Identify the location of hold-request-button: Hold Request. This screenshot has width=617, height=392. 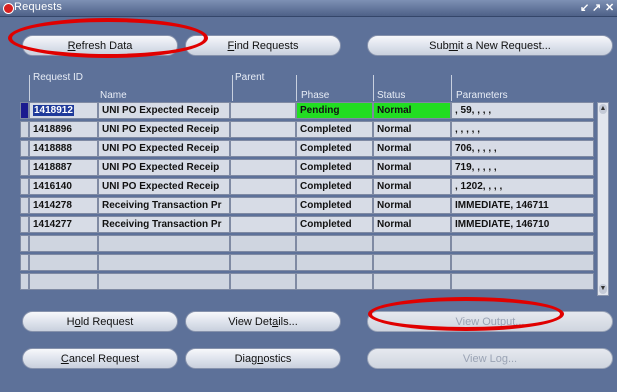
(100, 321).